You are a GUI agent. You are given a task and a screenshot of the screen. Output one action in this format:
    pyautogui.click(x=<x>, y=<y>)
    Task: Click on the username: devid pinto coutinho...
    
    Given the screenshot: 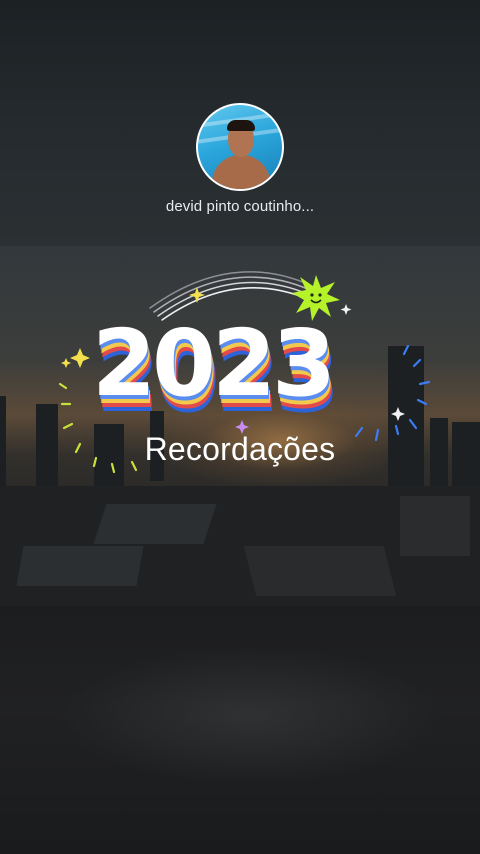 What is the action you would take?
    pyautogui.click(x=240, y=206)
    